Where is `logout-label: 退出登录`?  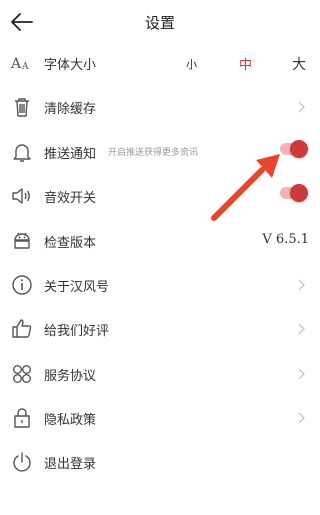 logout-label: 退出登录 is located at coordinates (70, 464).